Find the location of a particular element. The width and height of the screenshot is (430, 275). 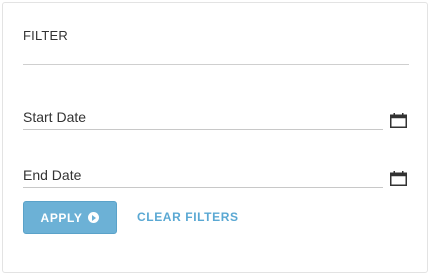

end-date-input is located at coordinates (203, 175).